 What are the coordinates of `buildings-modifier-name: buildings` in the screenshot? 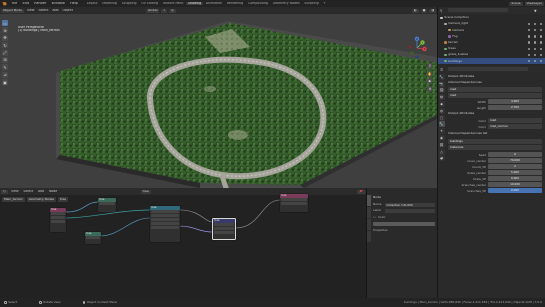 It's located at (495, 141).